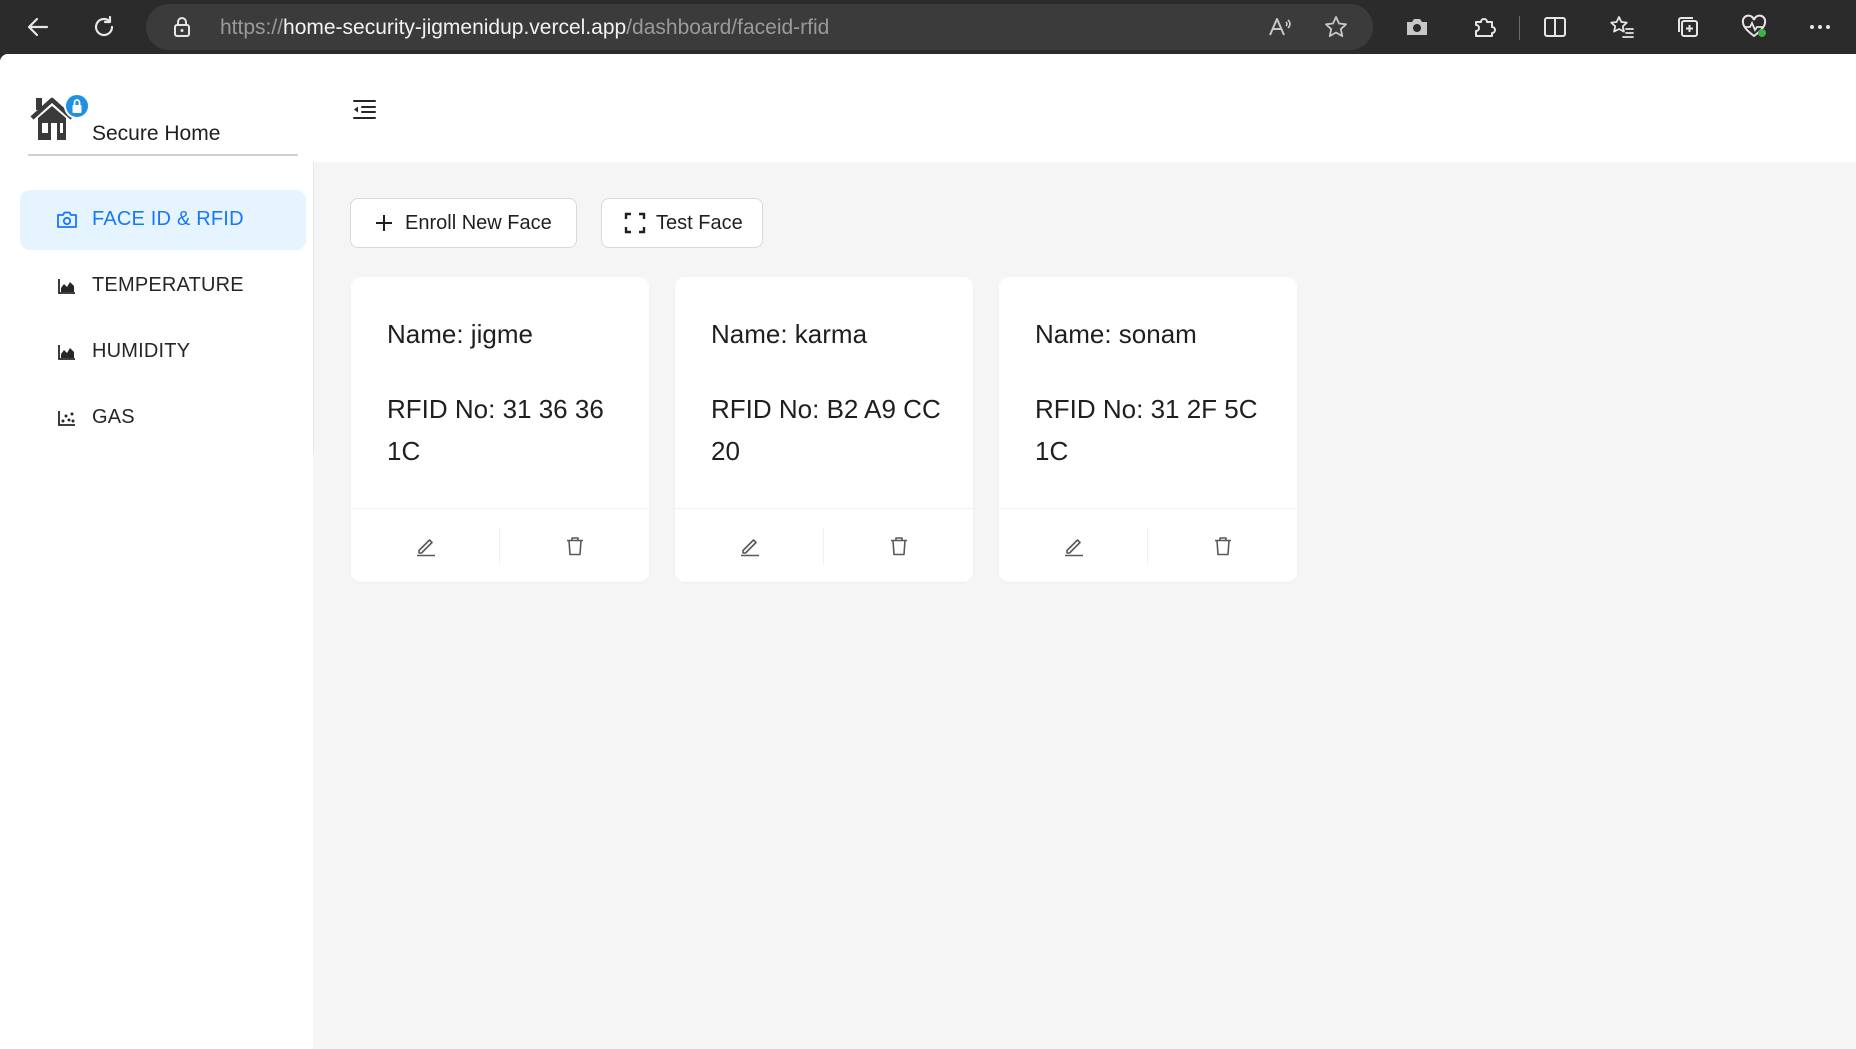  I want to click on toolbar-separator, so click(1519, 28).